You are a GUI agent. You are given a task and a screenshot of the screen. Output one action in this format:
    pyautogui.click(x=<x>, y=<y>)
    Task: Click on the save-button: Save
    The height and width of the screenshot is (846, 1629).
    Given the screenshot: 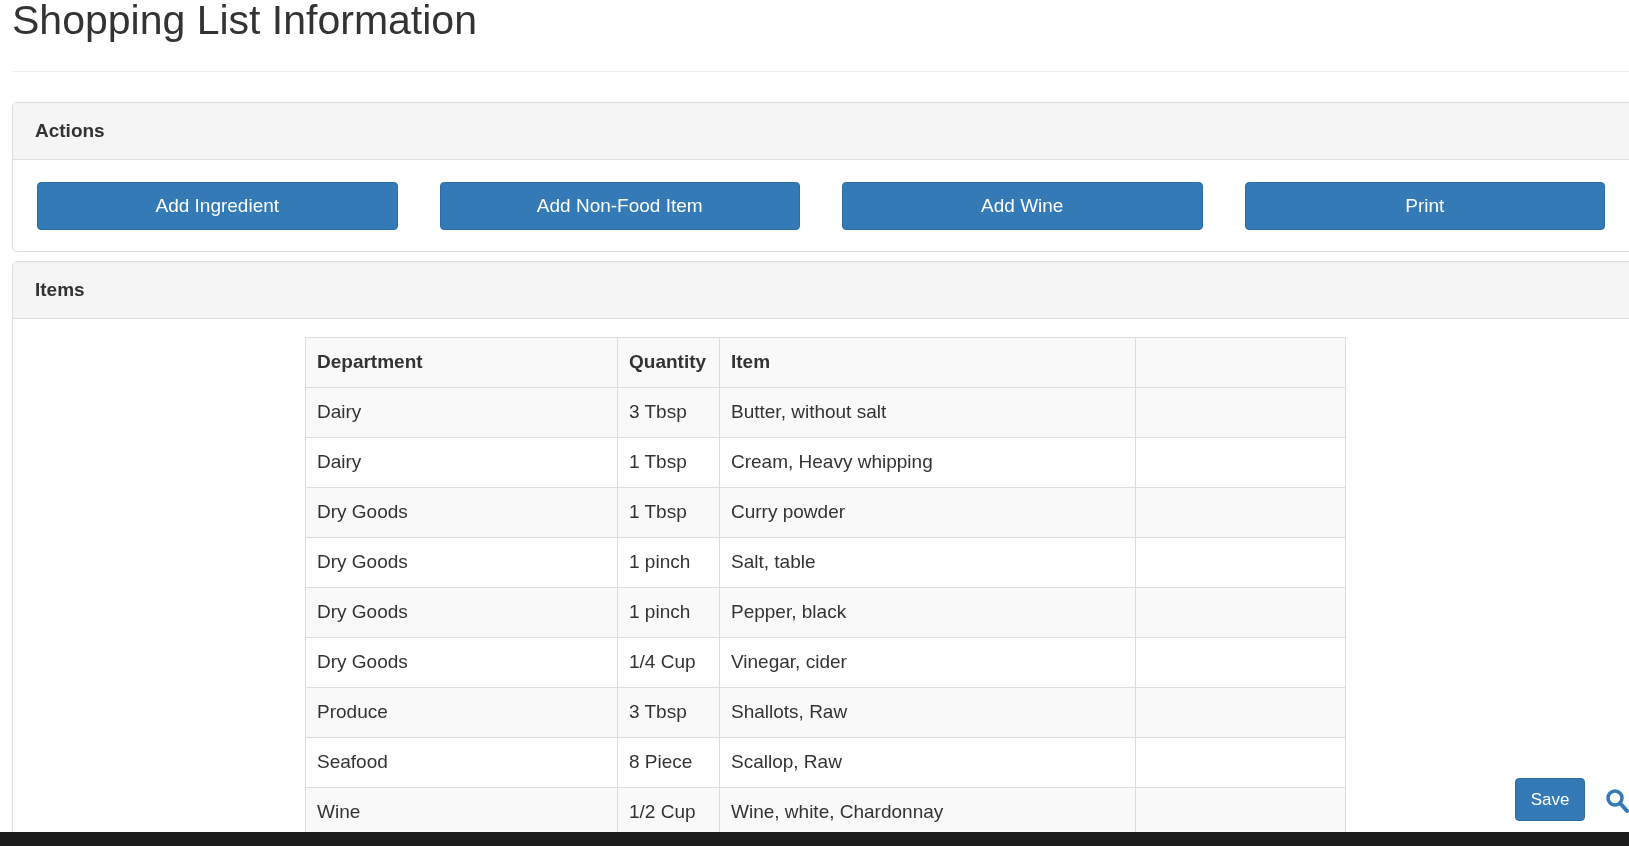 What is the action you would take?
    pyautogui.click(x=1550, y=799)
    